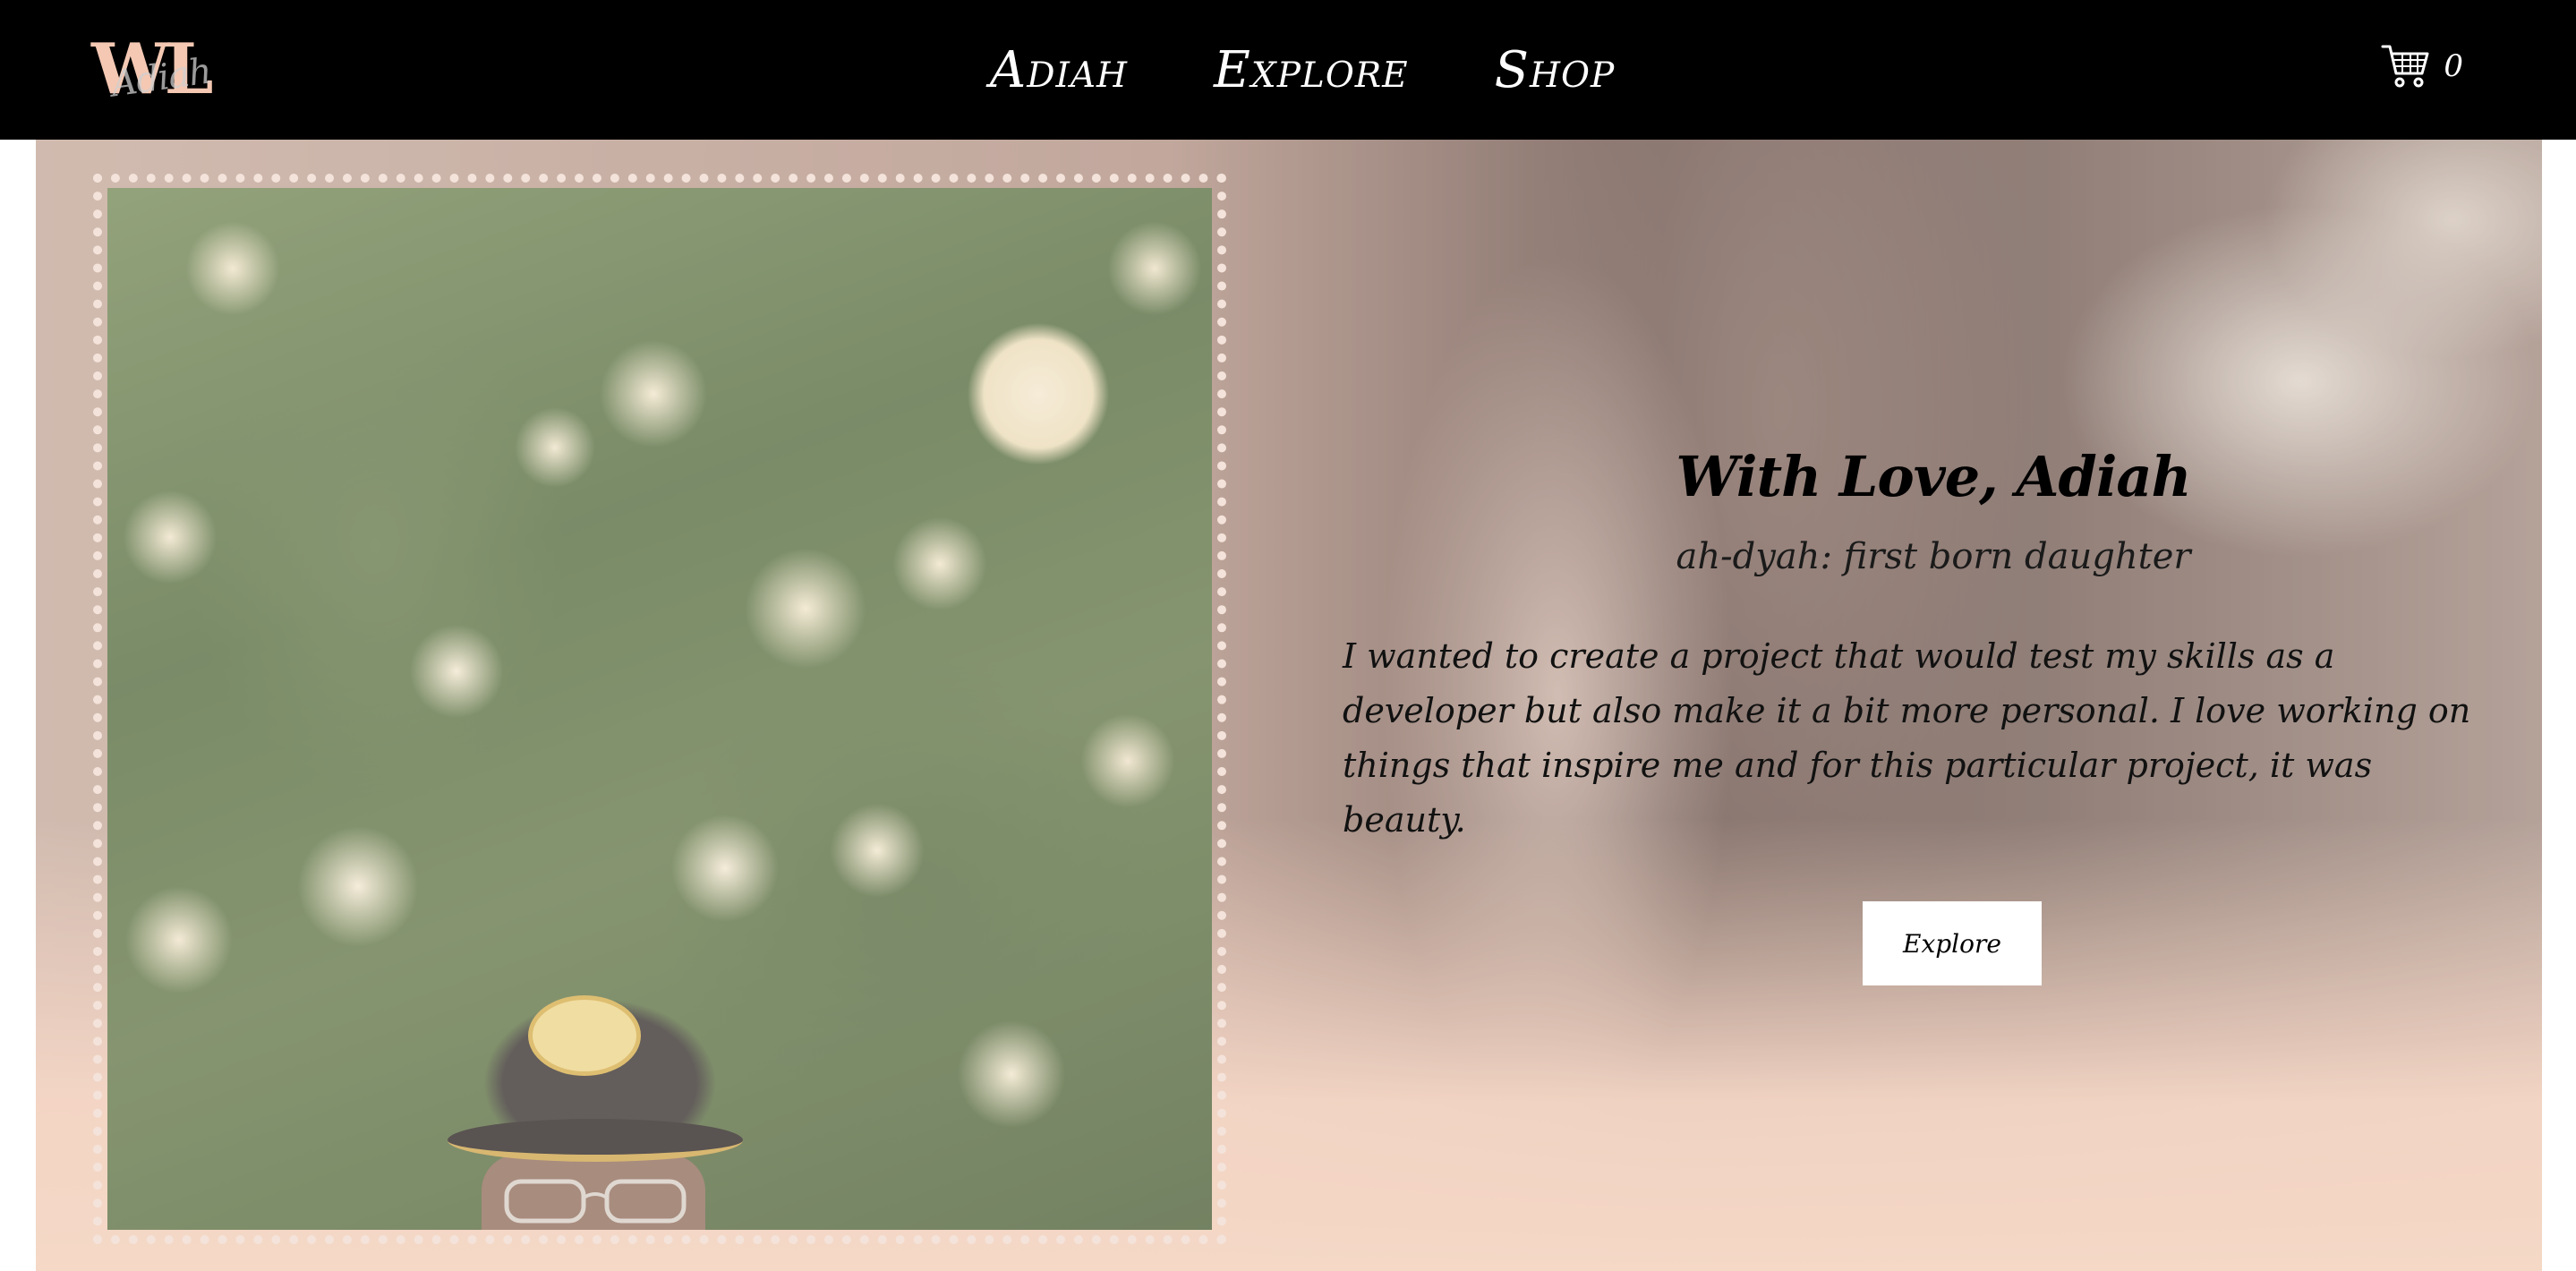 The image size is (2576, 1271). What do you see at coordinates (2453, 66) in the screenshot?
I see `cart-count: 0` at bounding box center [2453, 66].